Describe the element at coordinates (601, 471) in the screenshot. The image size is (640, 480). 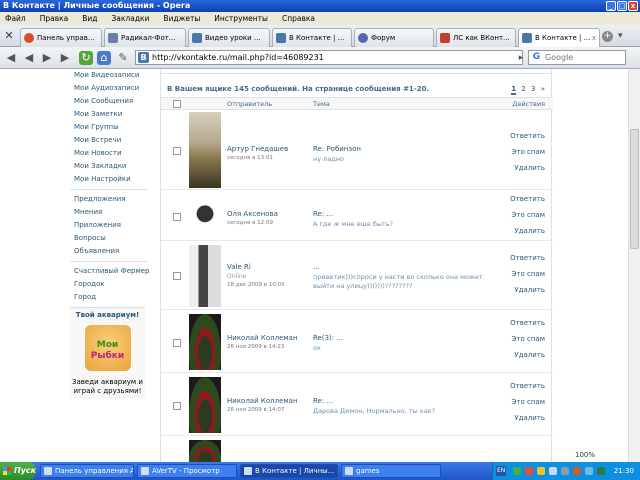
I see `tray-antivirus-icon` at that location.